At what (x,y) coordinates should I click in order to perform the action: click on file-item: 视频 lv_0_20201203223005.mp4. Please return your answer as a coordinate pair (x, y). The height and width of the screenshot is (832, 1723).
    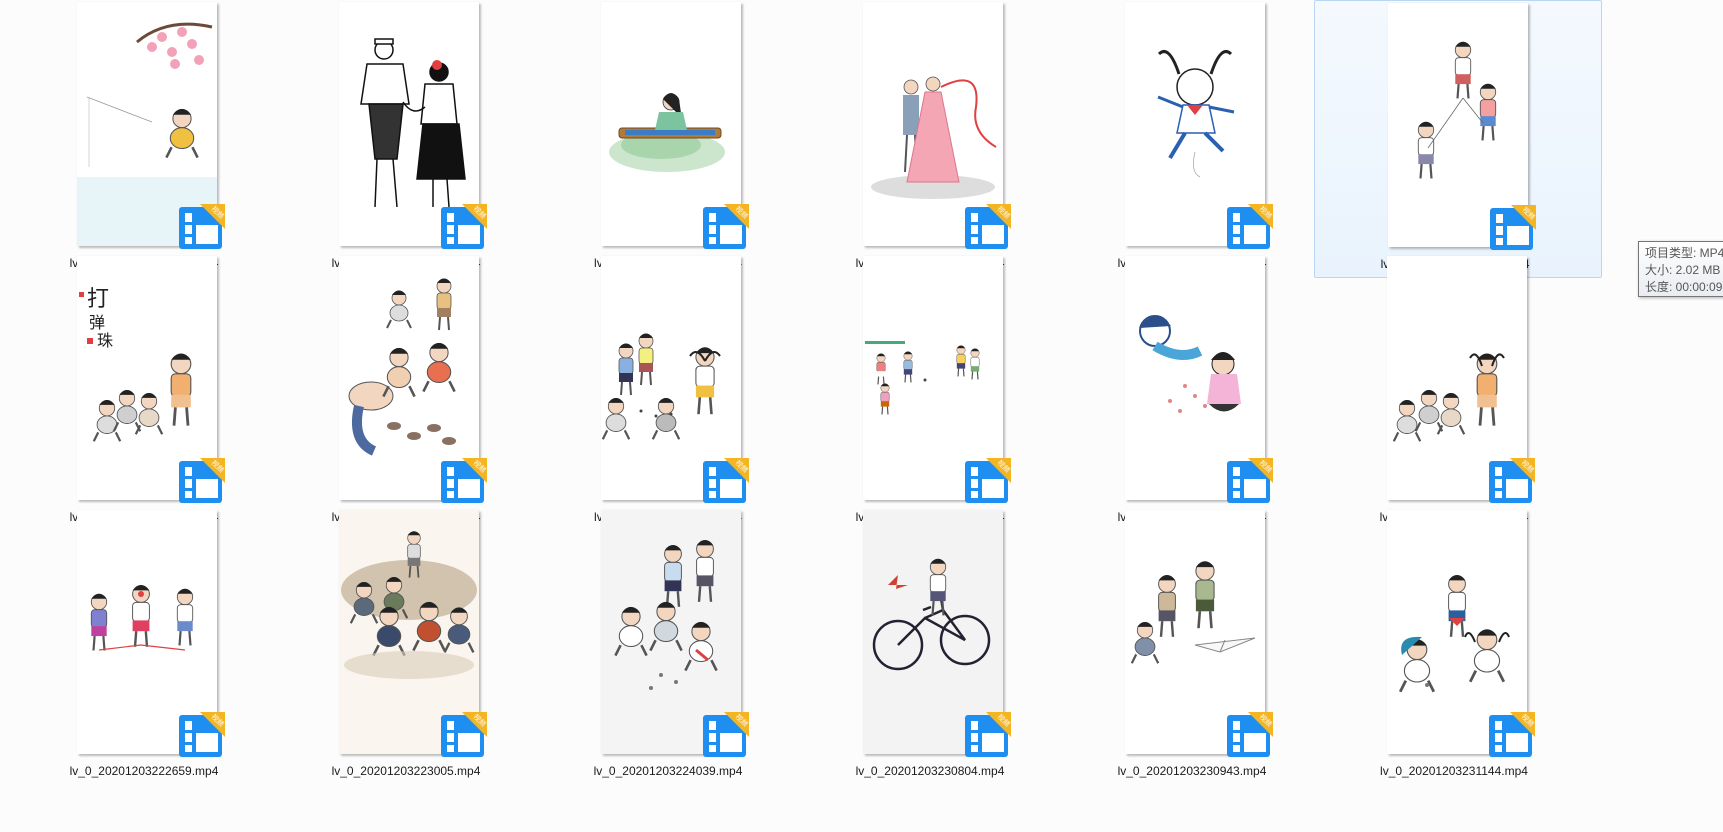
    Looking at the image, I should click on (406, 647).